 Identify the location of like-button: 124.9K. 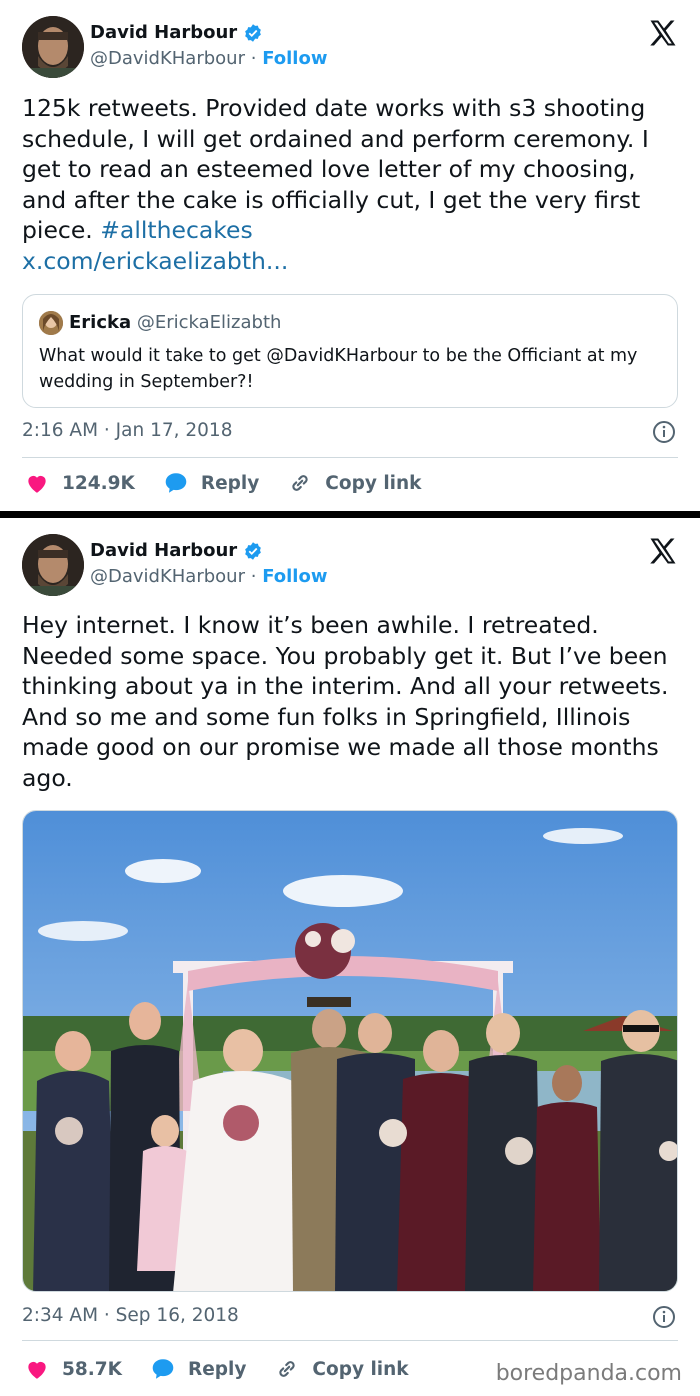
(79, 483).